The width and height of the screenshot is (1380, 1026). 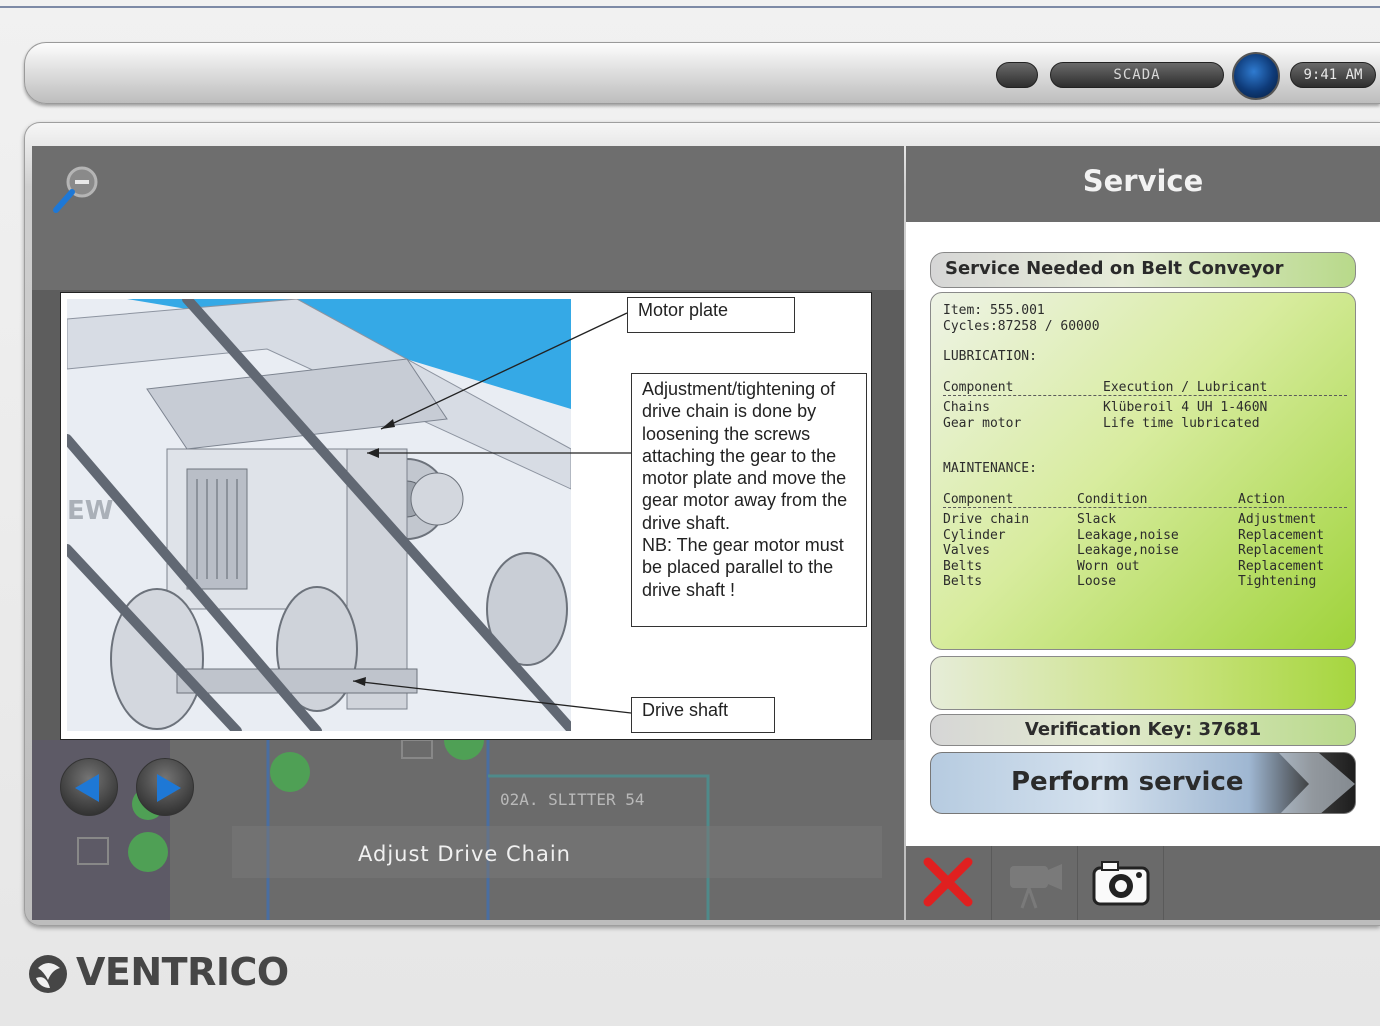 What do you see at coordinates (1017, 75) in the screenshot?
I see `status-pill` at bounding box center [1017, 75].